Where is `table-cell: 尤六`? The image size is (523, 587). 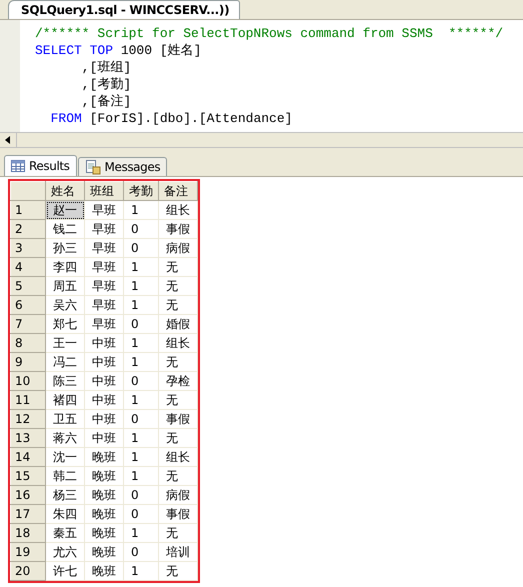
table-cell: 尤六 is located at coordinates (65, 552).